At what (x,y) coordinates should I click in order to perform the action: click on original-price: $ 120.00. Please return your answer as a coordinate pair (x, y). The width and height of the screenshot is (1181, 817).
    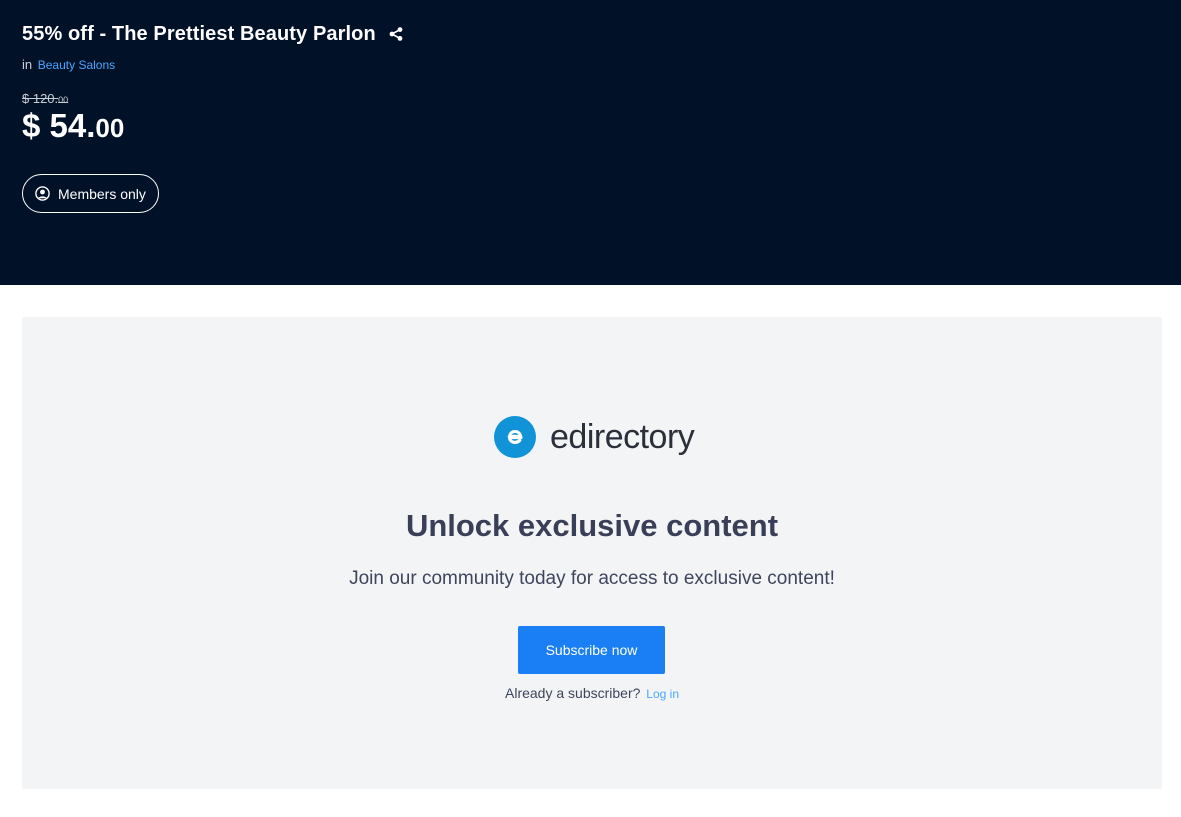
    Looking at the image, I should click on (45, 98).